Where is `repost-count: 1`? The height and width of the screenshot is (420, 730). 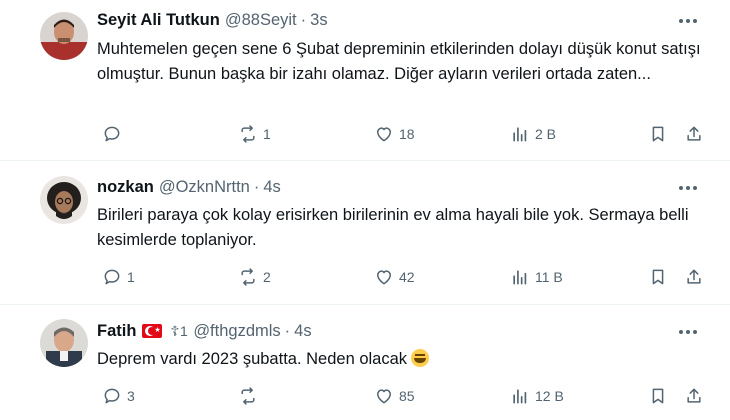 repost-count: 1 is located at coordinates (267, 134).